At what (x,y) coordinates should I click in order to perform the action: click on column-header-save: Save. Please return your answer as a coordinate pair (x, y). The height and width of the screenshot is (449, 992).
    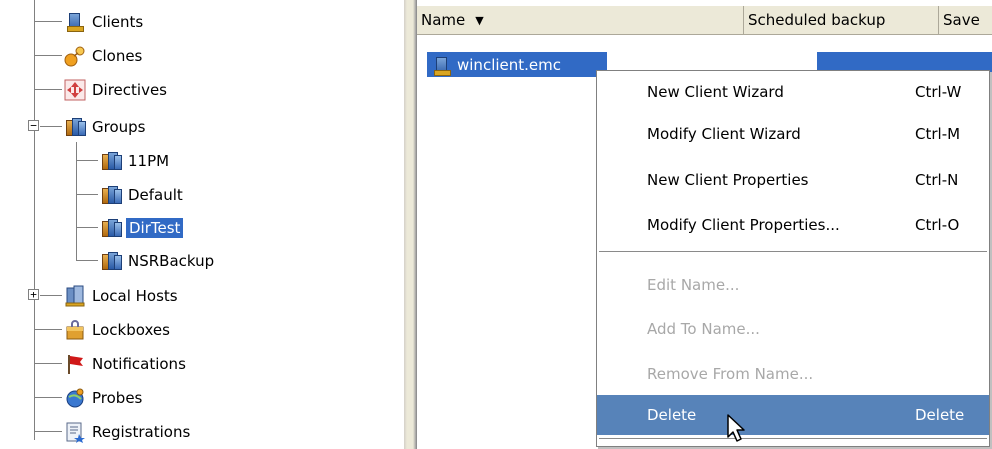
    Looking at the image, I should click on (965, 20).